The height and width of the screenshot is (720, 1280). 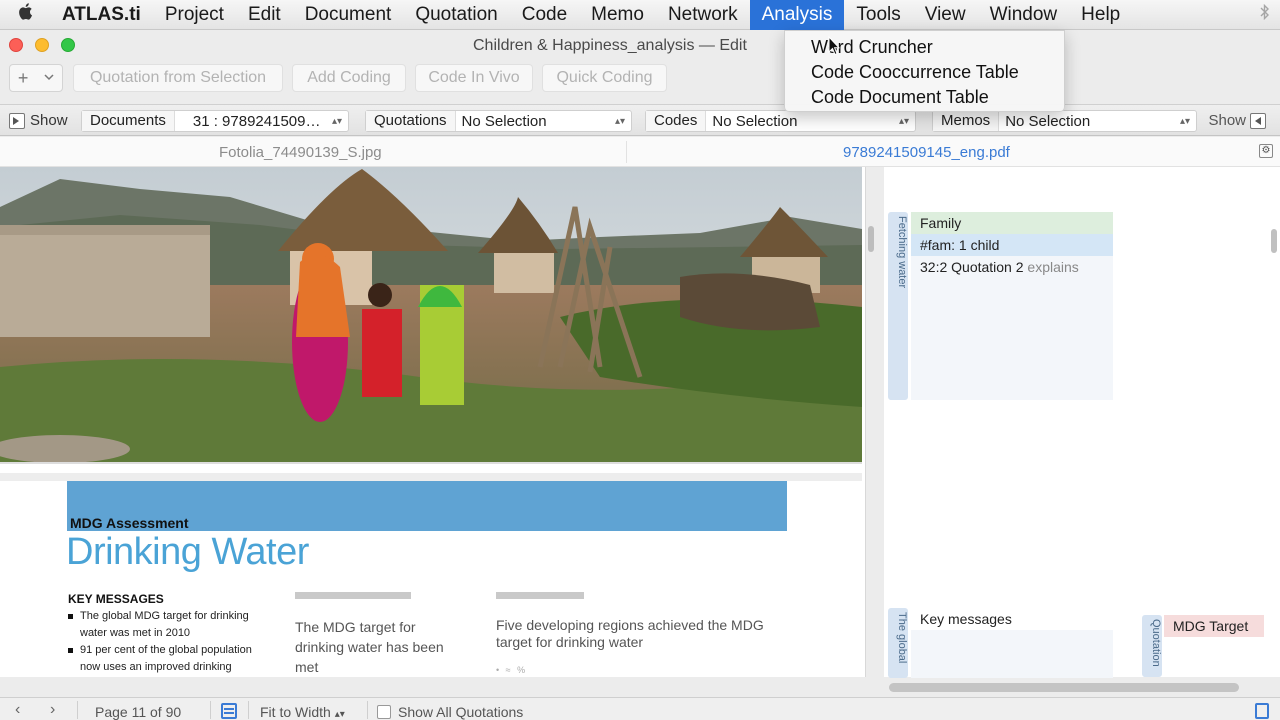 What do you see at coordinates (49, 78) in the screenshot?
I see `chevron-down-icon` at bounding box center [49, 78].